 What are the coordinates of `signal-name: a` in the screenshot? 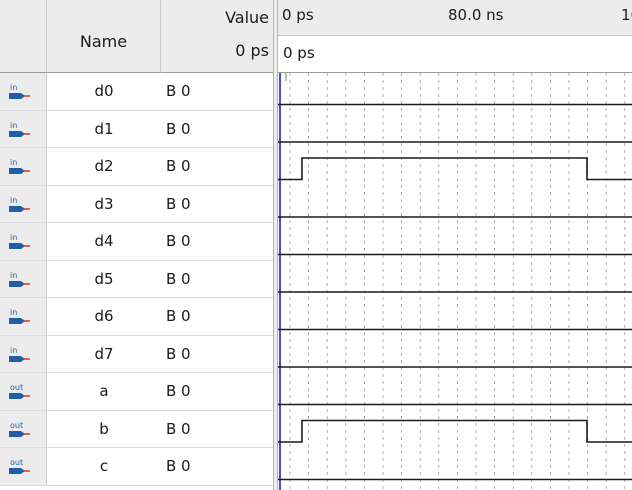 It's located at (104, 391).